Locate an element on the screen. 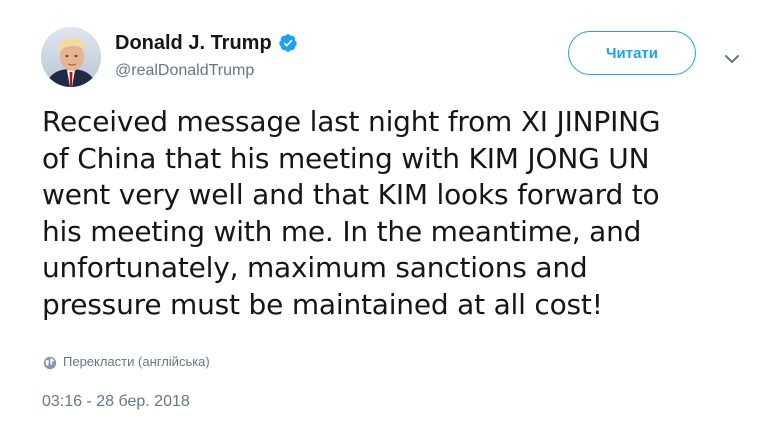 This screenshot has width=776, height=423. avatar-image is located at coordinates (71, 57).